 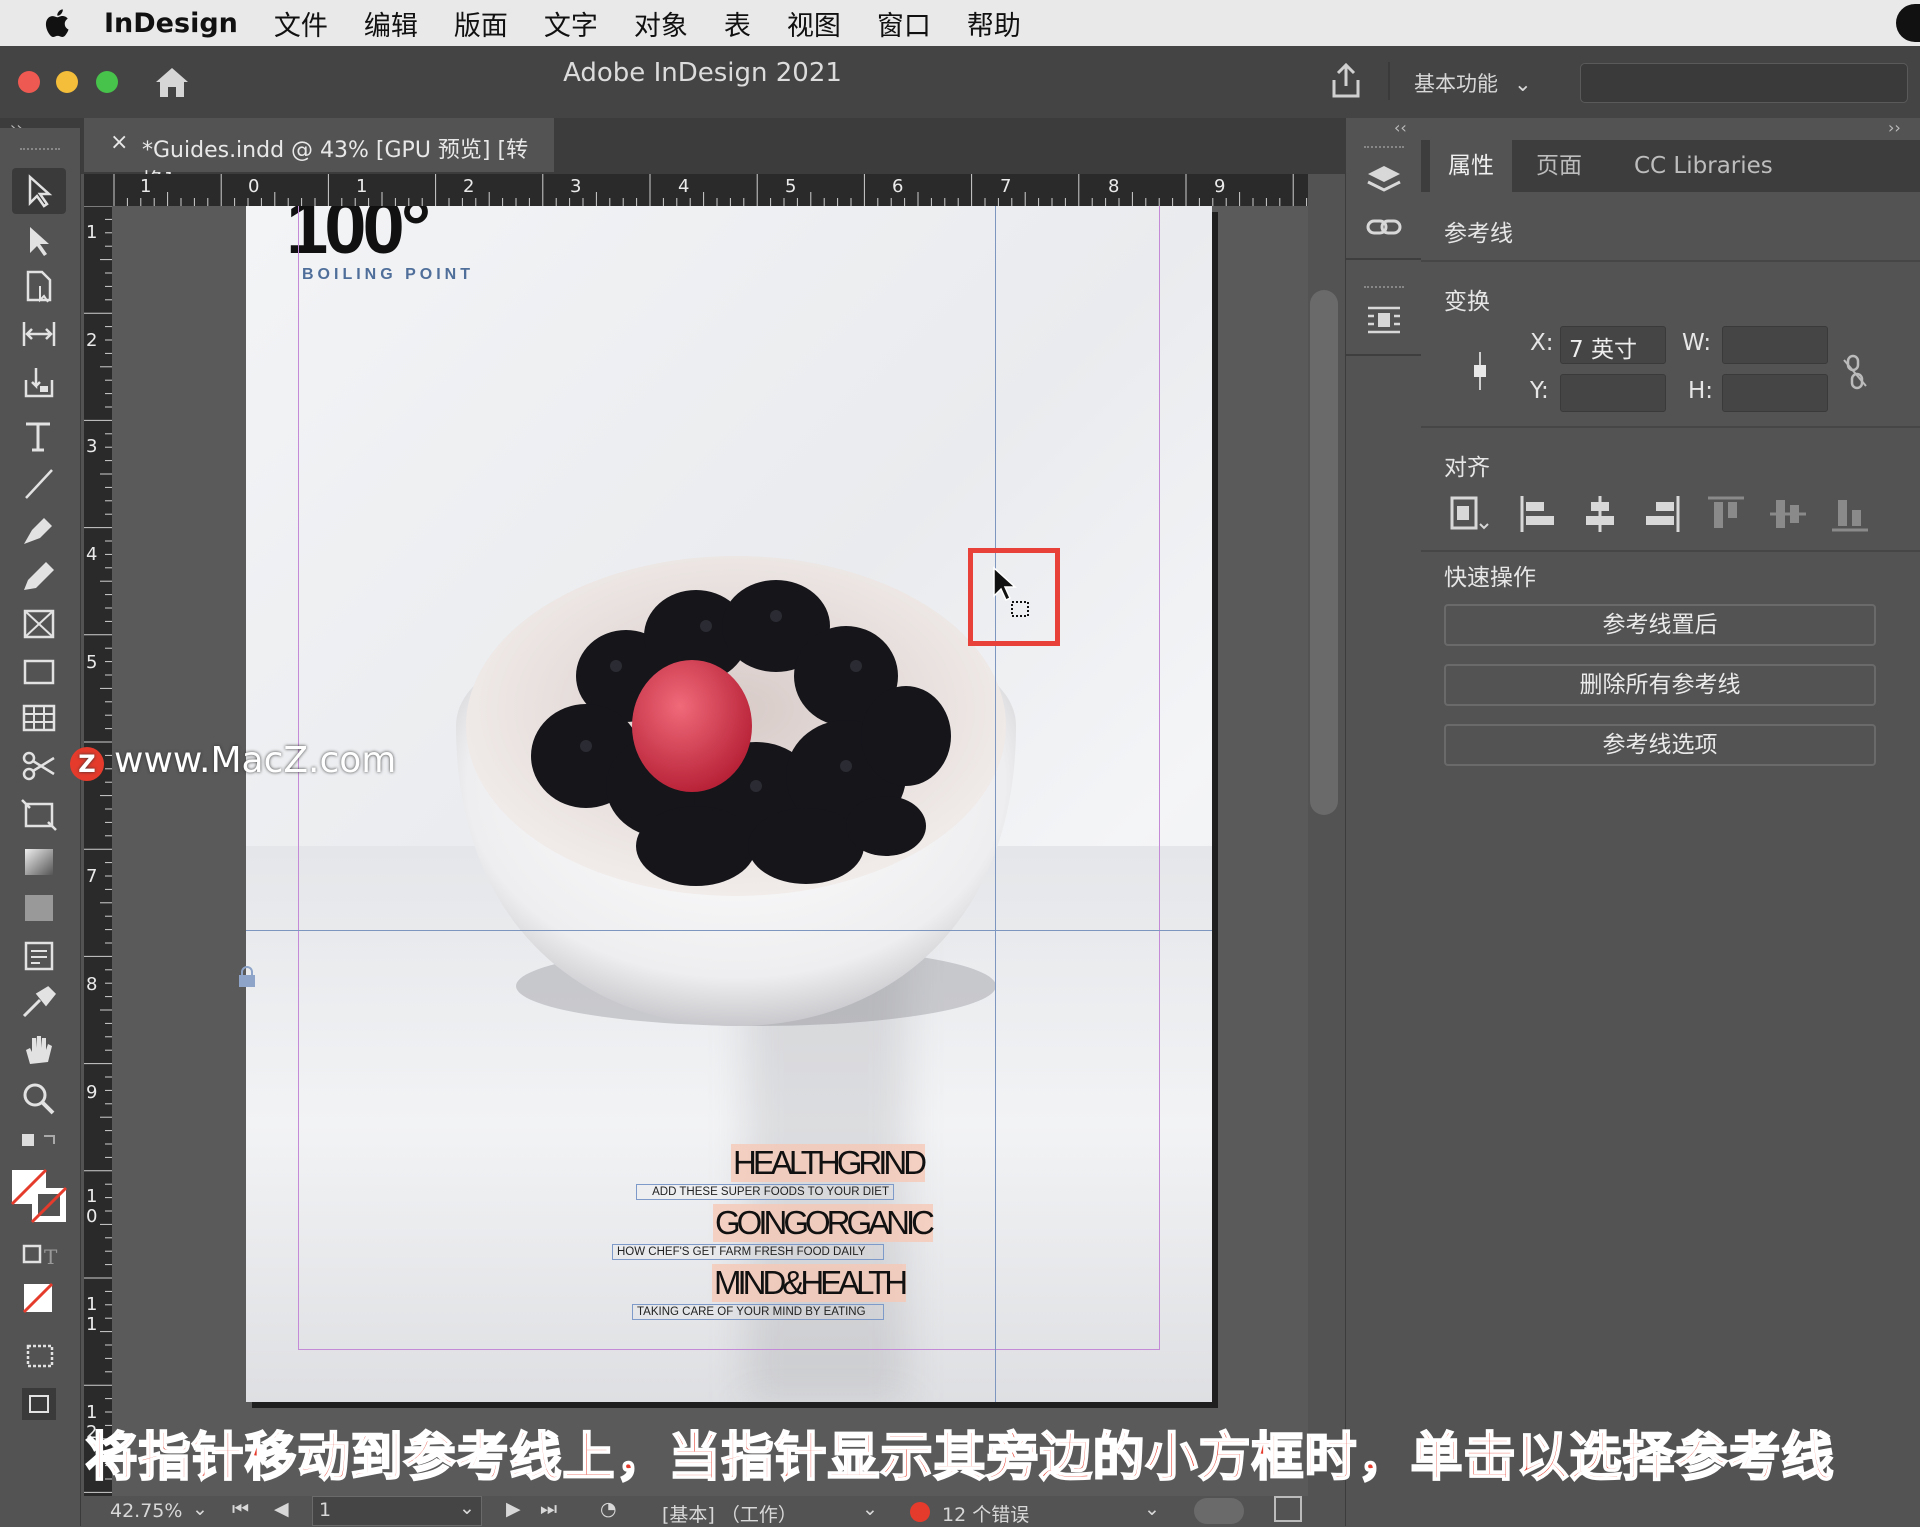 I want to click on vertical-guide, so click(x=995, y=804).